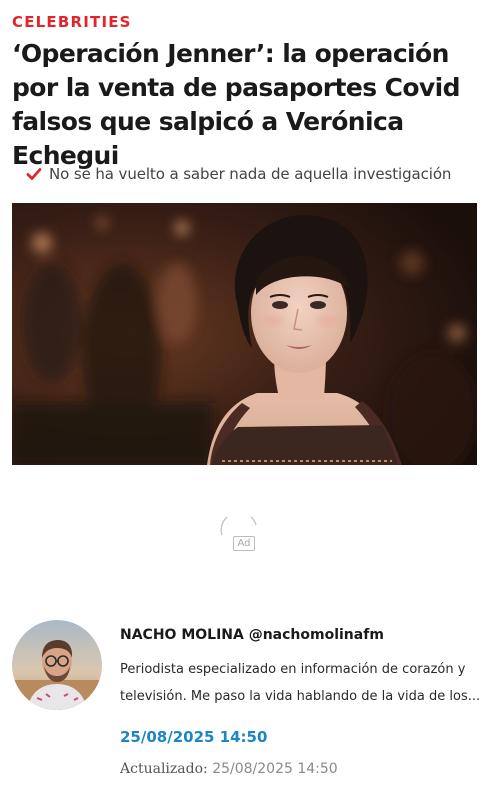  Describe the element at coordinates (72, 22) in the screenshot. I see `section-tag: CELEBRITIES` at that location.